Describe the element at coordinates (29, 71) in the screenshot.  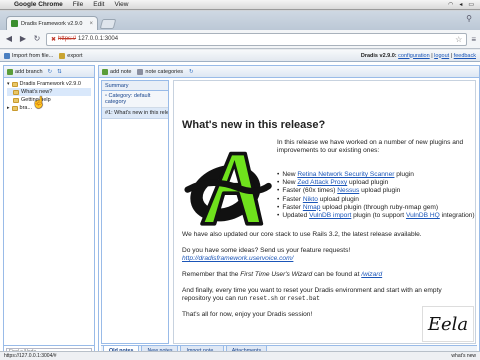
I see `add-branch-label: add branch` at that location.